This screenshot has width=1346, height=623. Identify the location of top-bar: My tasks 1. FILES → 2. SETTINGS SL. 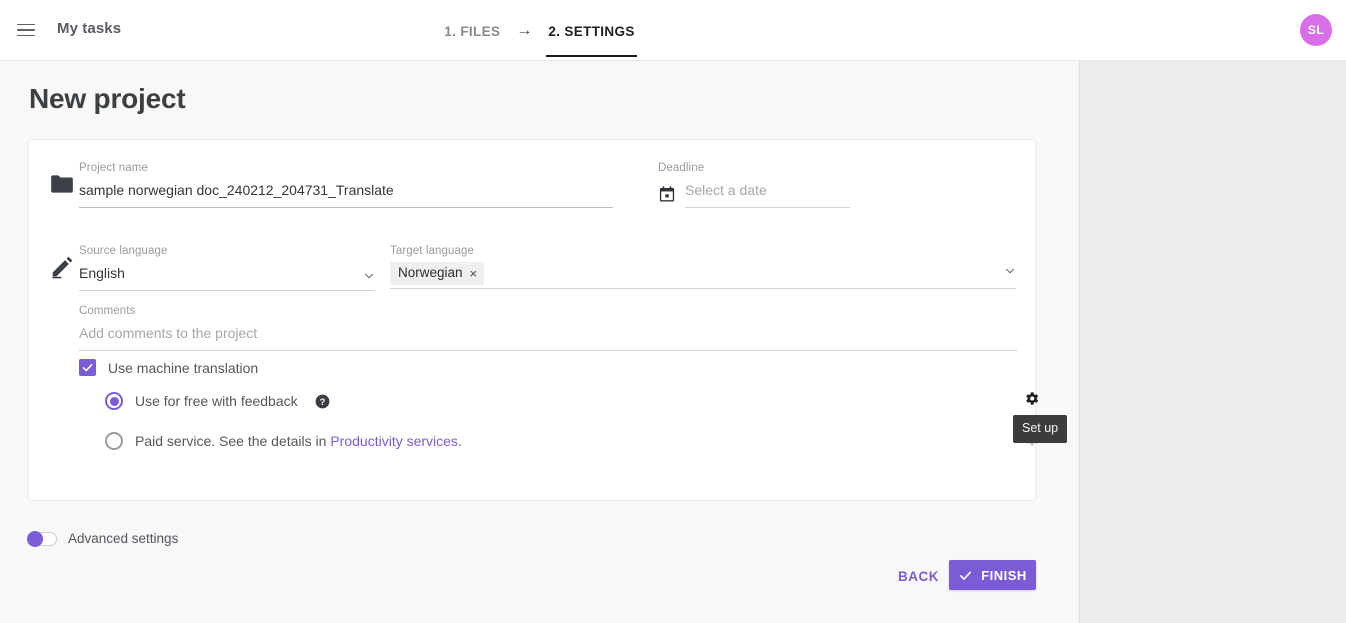
(673, 30).